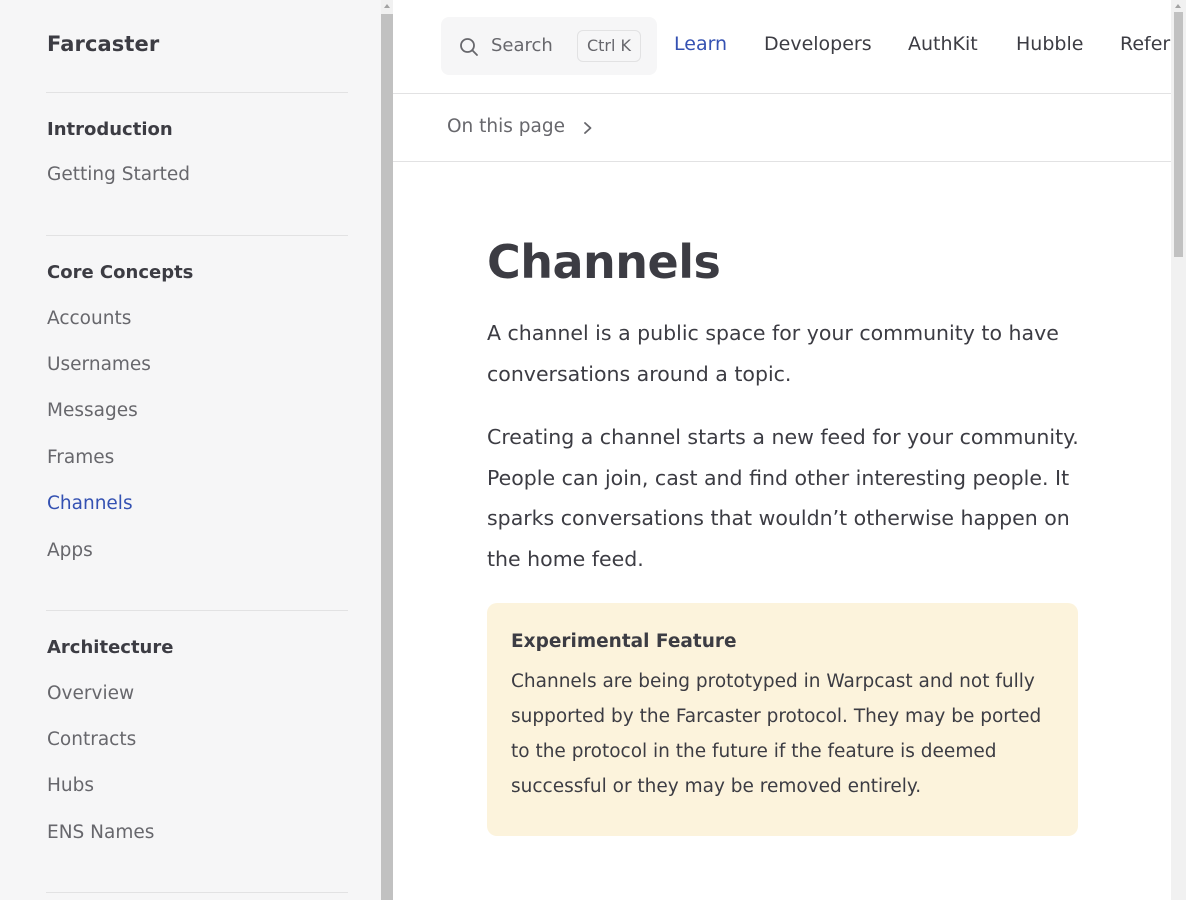  What do you see at coordinates (522, 45) in the screenshot?
I see `search-label: Search` at bounding box center [522, 45].